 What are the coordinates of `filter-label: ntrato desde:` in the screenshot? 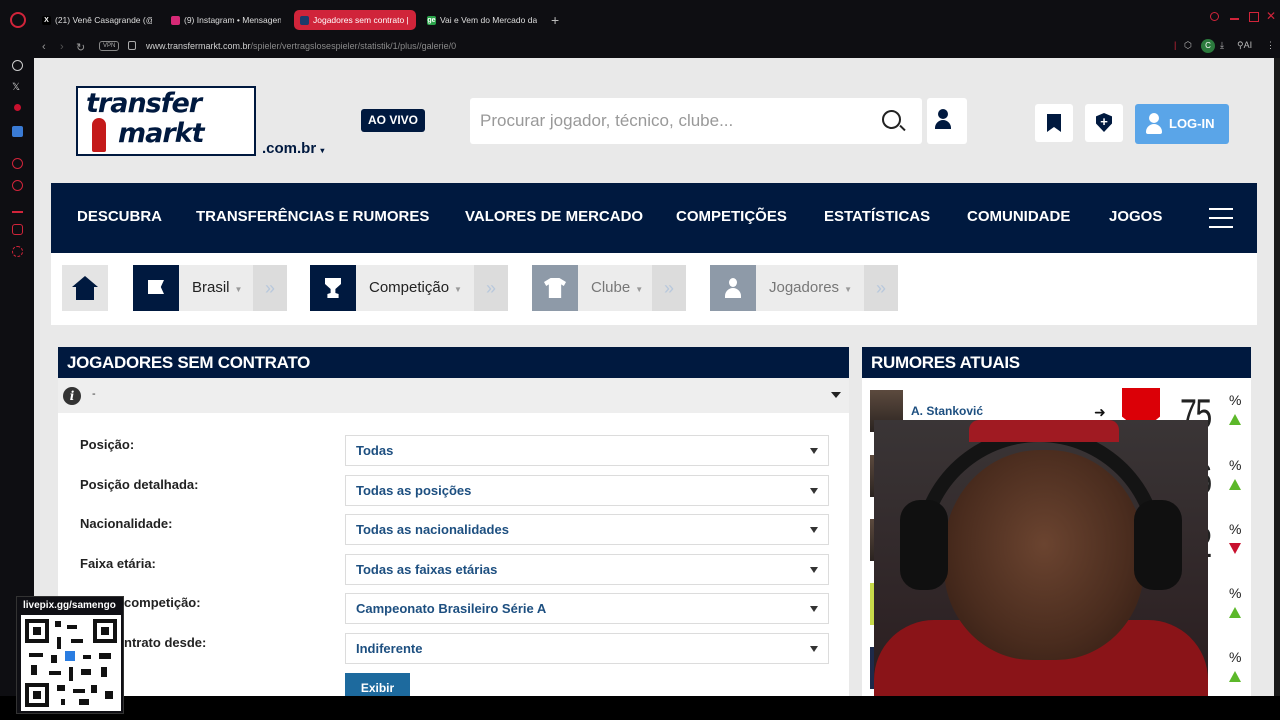 It's located at (165, 642).